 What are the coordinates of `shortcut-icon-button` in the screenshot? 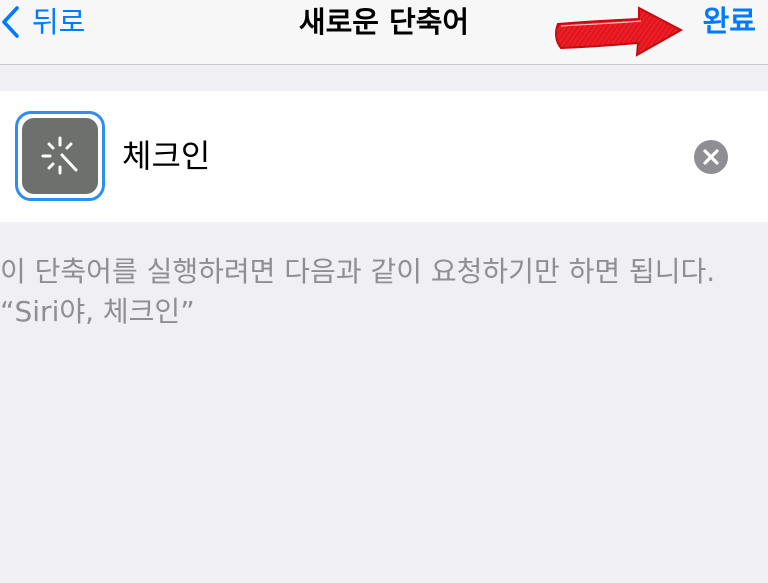 It's located at (60, 156).